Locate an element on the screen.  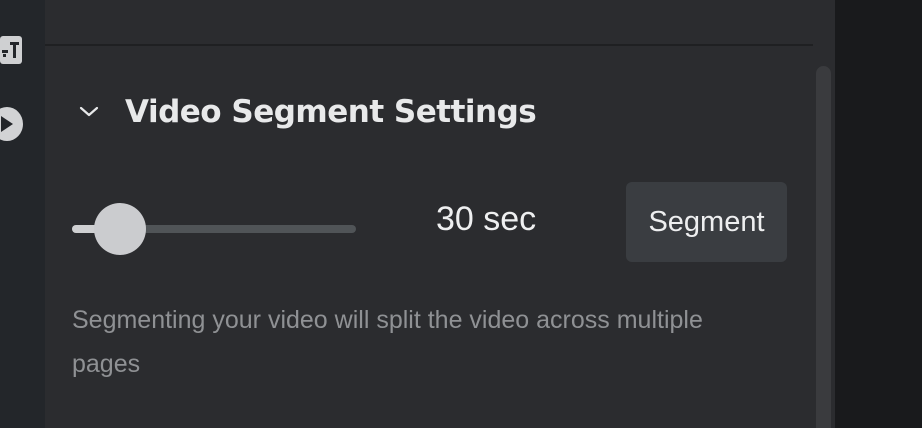
segment-duration-value: 30 sec is located at coordinates (486, 219).